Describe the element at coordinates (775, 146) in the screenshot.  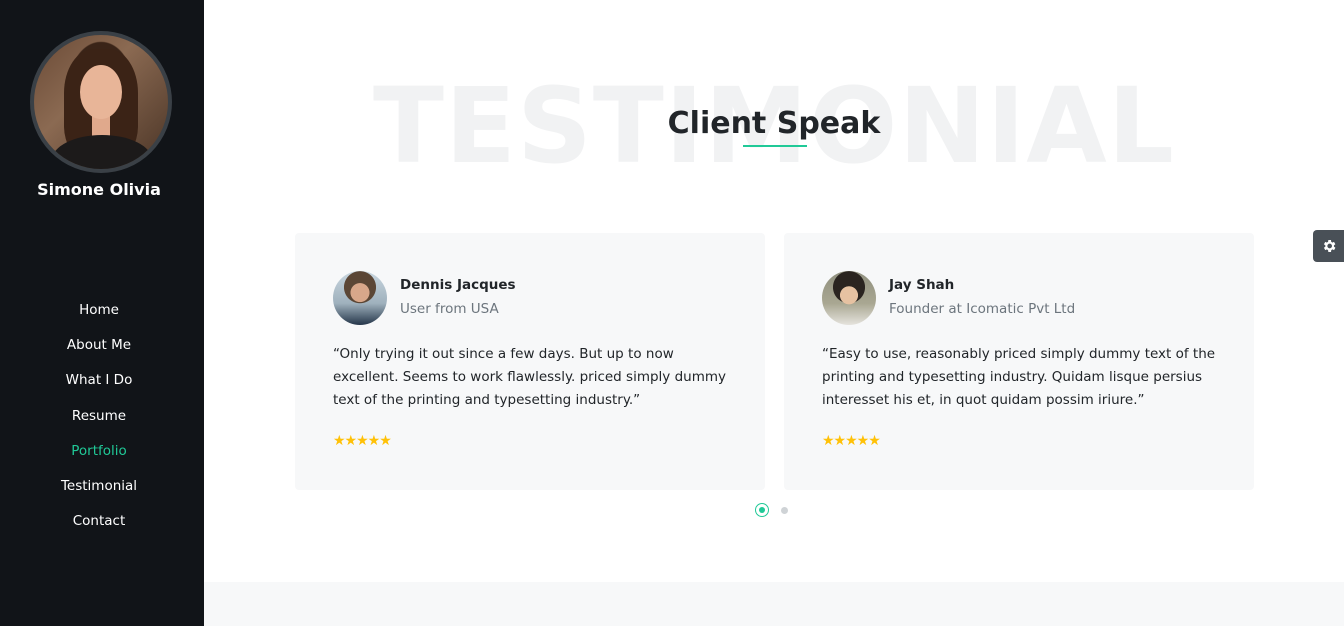
I see `title-underline` at that location.